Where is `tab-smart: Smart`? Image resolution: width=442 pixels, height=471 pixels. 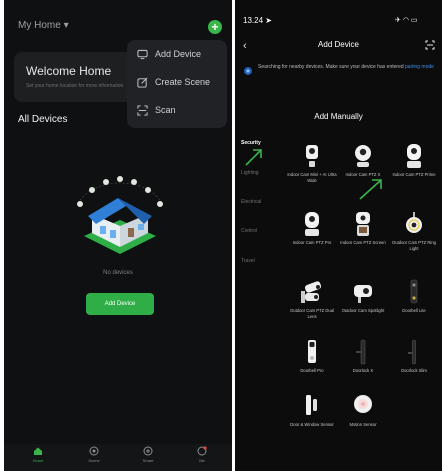 tab-smart: Smart is located at coordinates (148, 454).